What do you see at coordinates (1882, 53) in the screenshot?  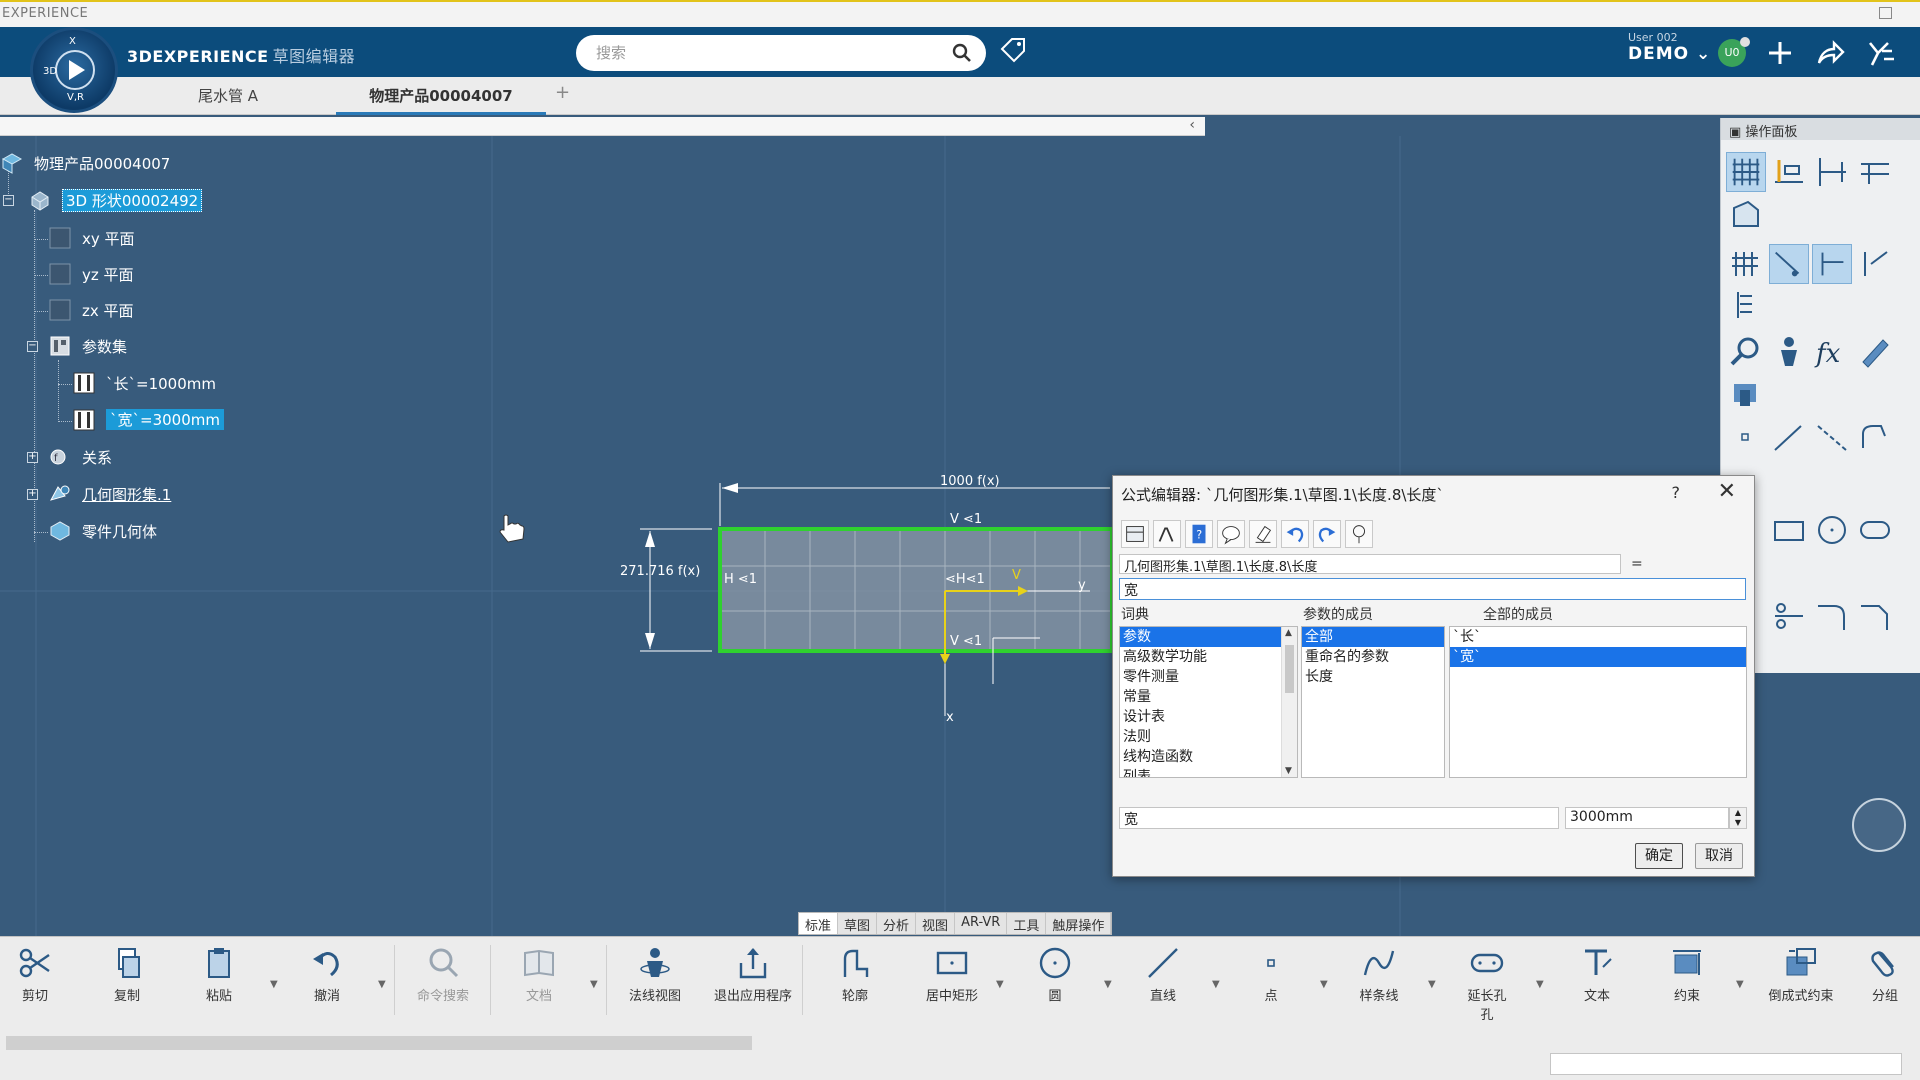 I see `apps-icon` at bounding box center [1882, 53].